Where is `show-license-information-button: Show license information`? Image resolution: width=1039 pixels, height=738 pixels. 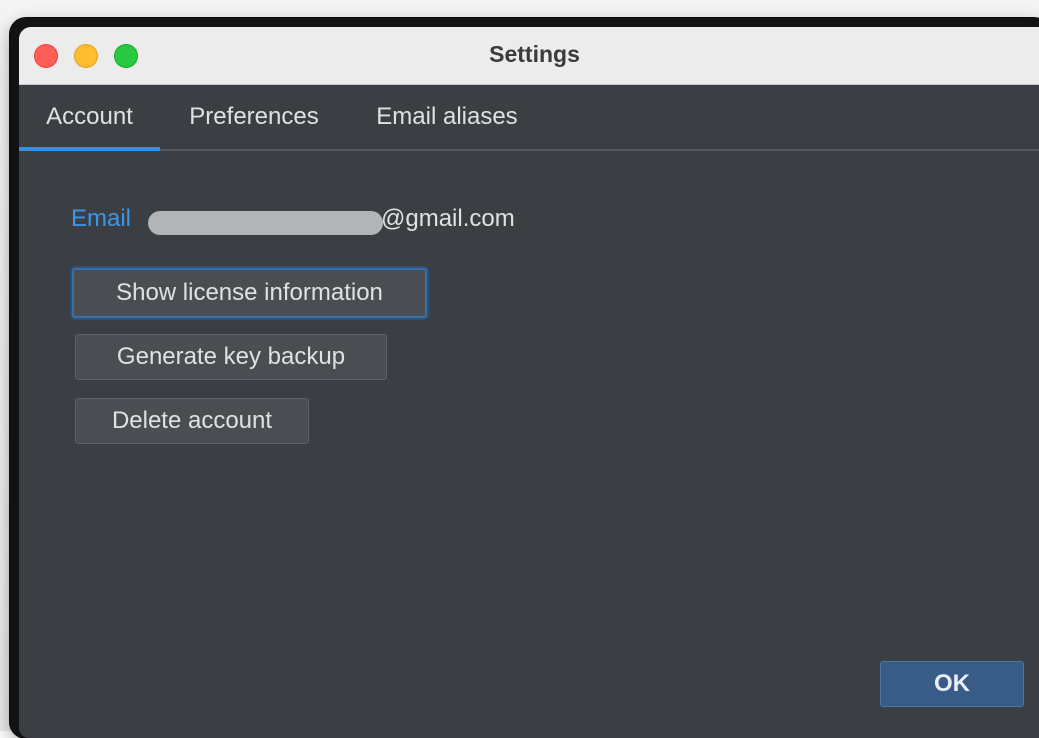
show-license-information-button: Show license information is located at coordinates (249, 293).